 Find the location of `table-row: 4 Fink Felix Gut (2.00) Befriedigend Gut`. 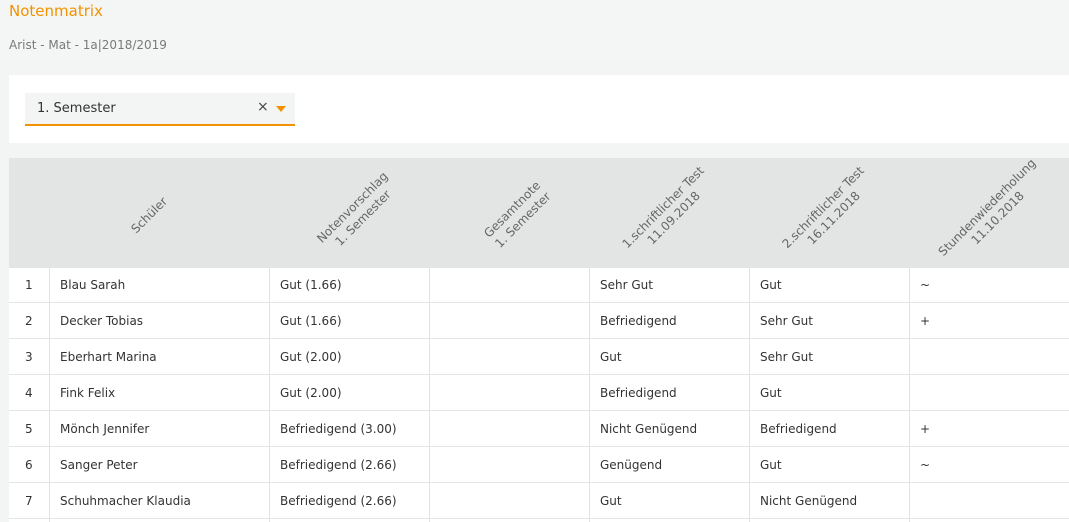

table-row: 4 Fink Felix Gut (2.00) Befriedigend Gut is located at coordinates (539, 393).